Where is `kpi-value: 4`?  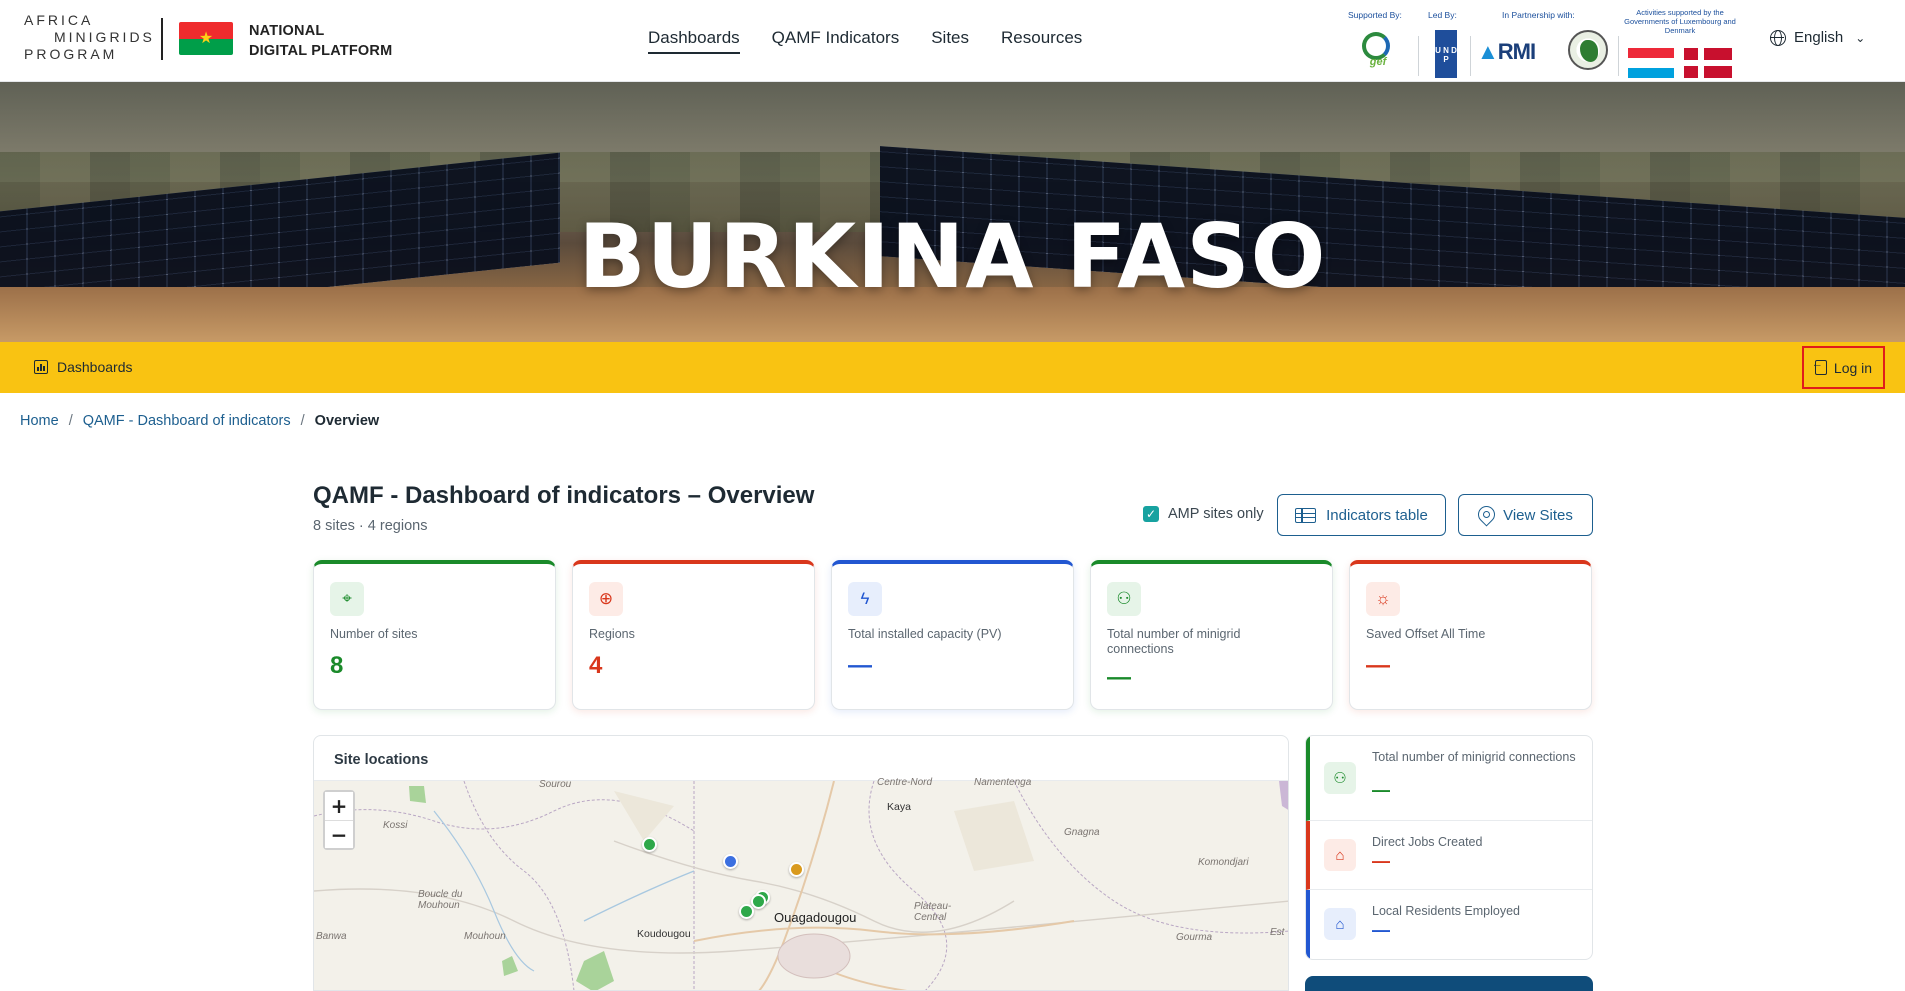 kpi-value: 4 is located at coordinates (596, 665).